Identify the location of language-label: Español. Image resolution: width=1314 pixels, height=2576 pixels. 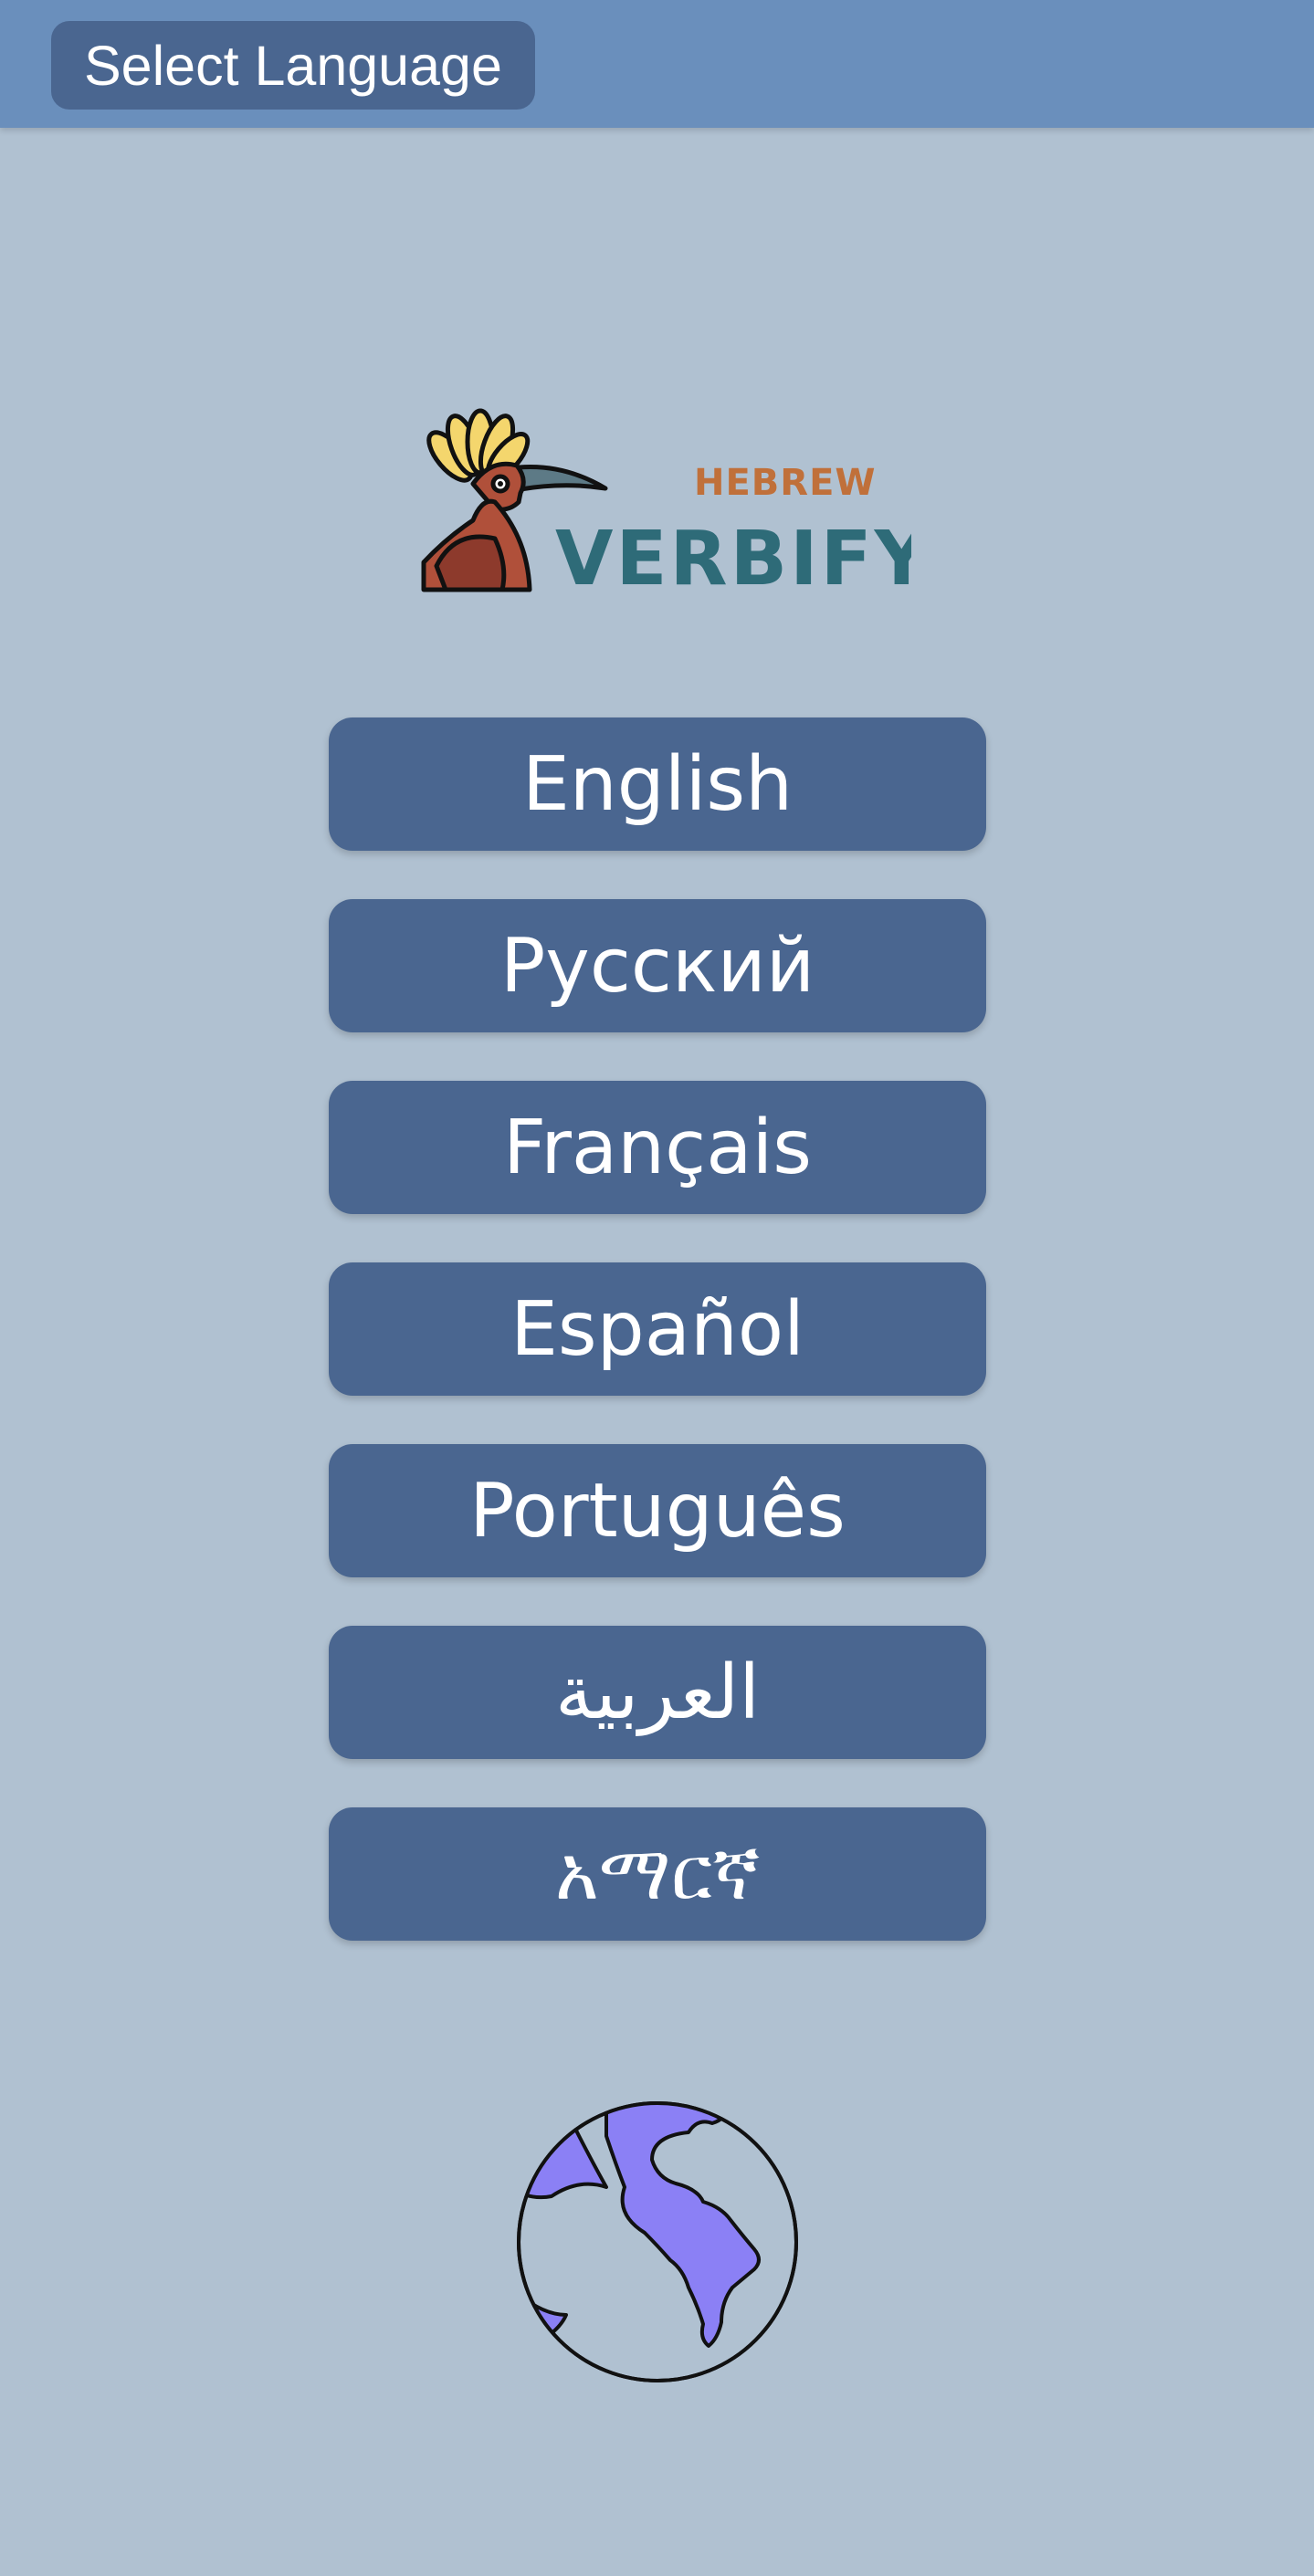
(657, 1329).